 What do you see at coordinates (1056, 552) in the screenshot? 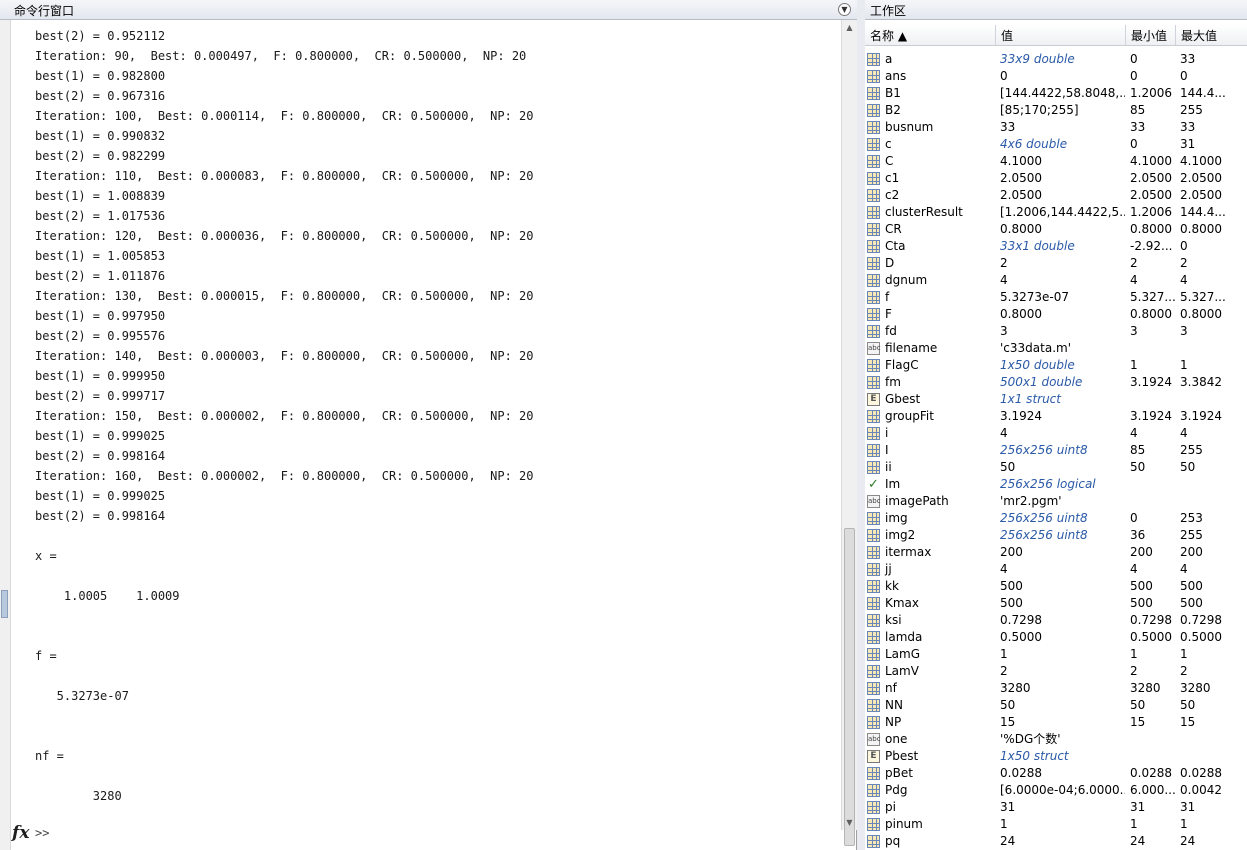
I see `workspace-row-itermax: itermax 200 200 200` at bounding box center [1056, 552].